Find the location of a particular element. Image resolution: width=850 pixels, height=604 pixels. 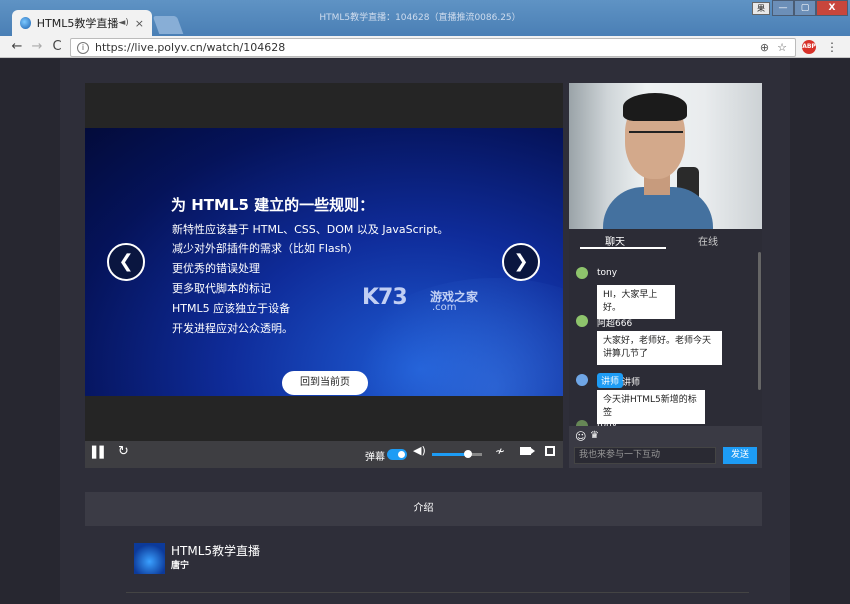

volume-slider-handle is located at coordinates (468, 454).